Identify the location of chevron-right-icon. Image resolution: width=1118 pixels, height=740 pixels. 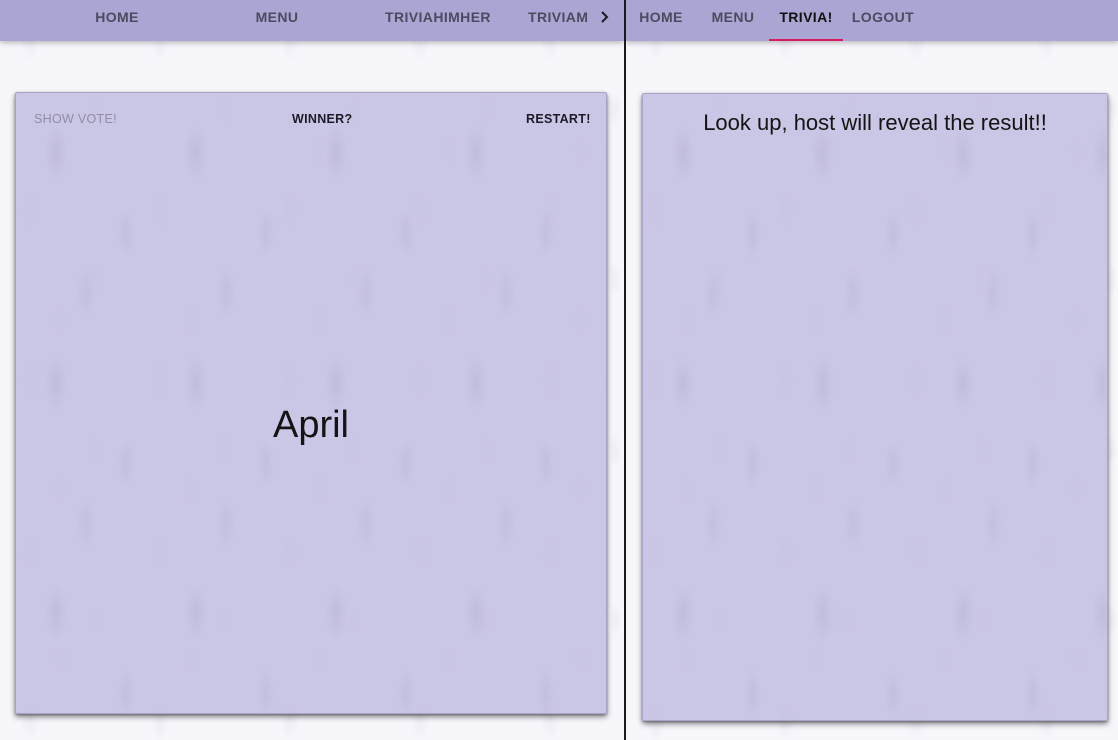
(605, 19).